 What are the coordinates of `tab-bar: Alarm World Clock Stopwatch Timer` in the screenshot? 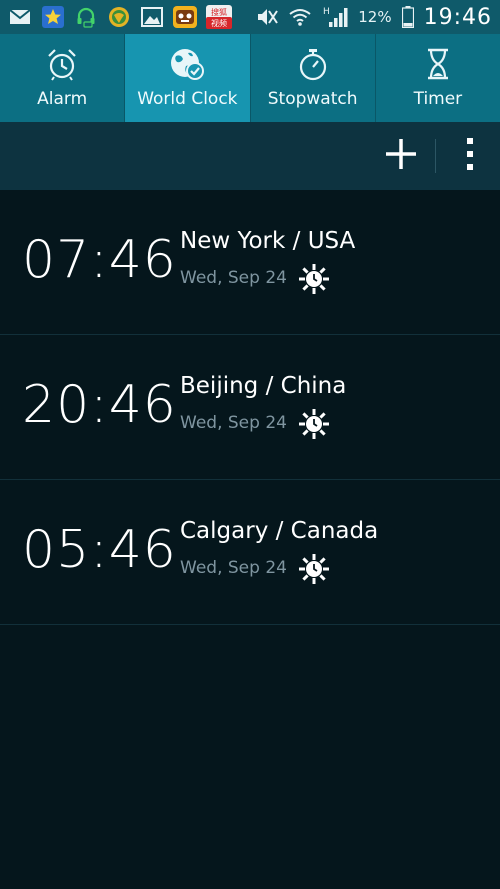 It's located at (250, 78).